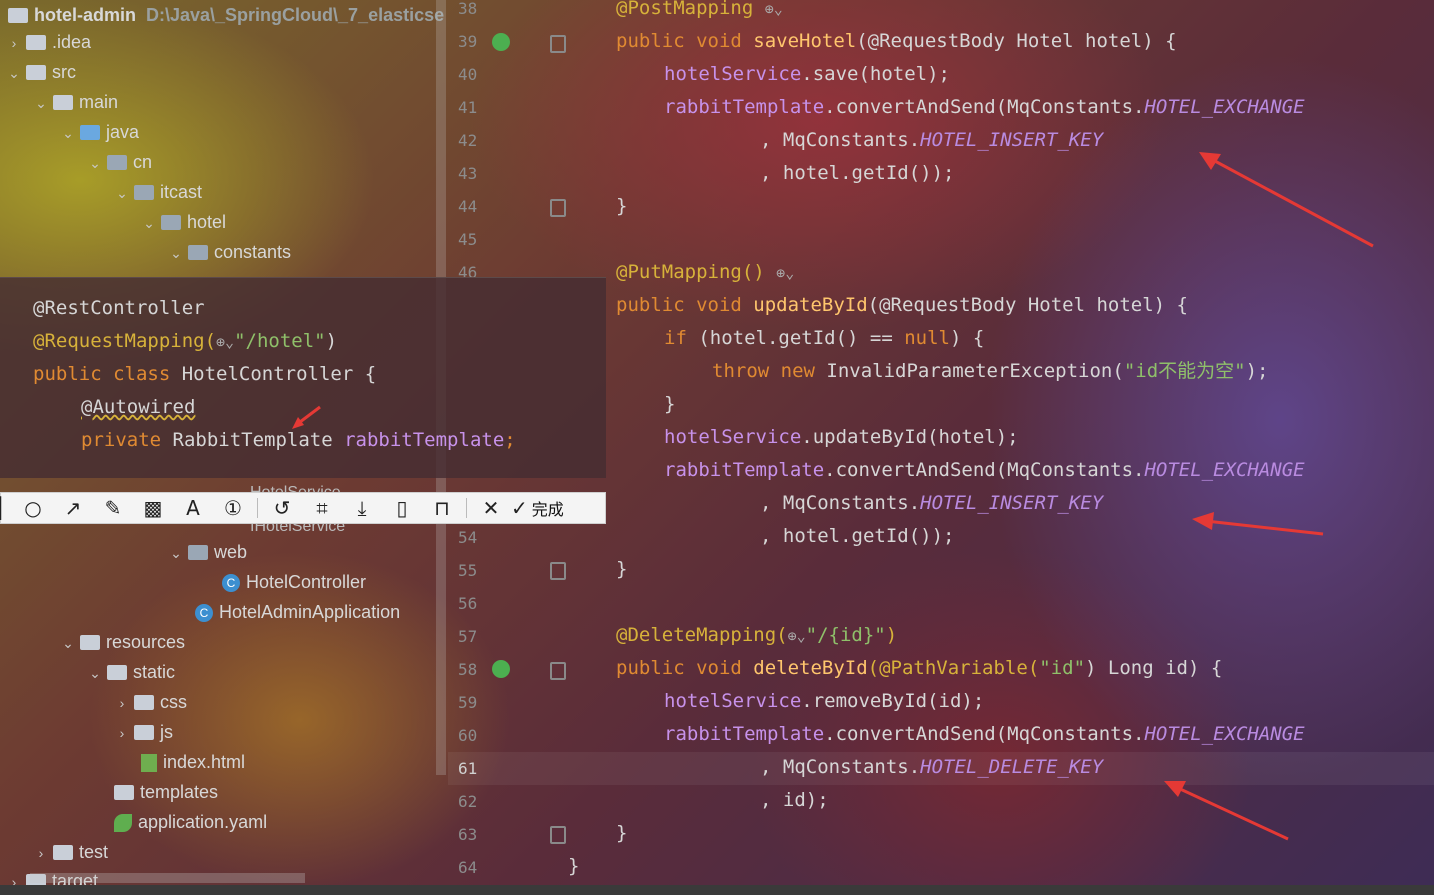 This screenshot has height=895, width=1434. I want to click on tree-item-resources: ⌄ resources, so click(122, 642).